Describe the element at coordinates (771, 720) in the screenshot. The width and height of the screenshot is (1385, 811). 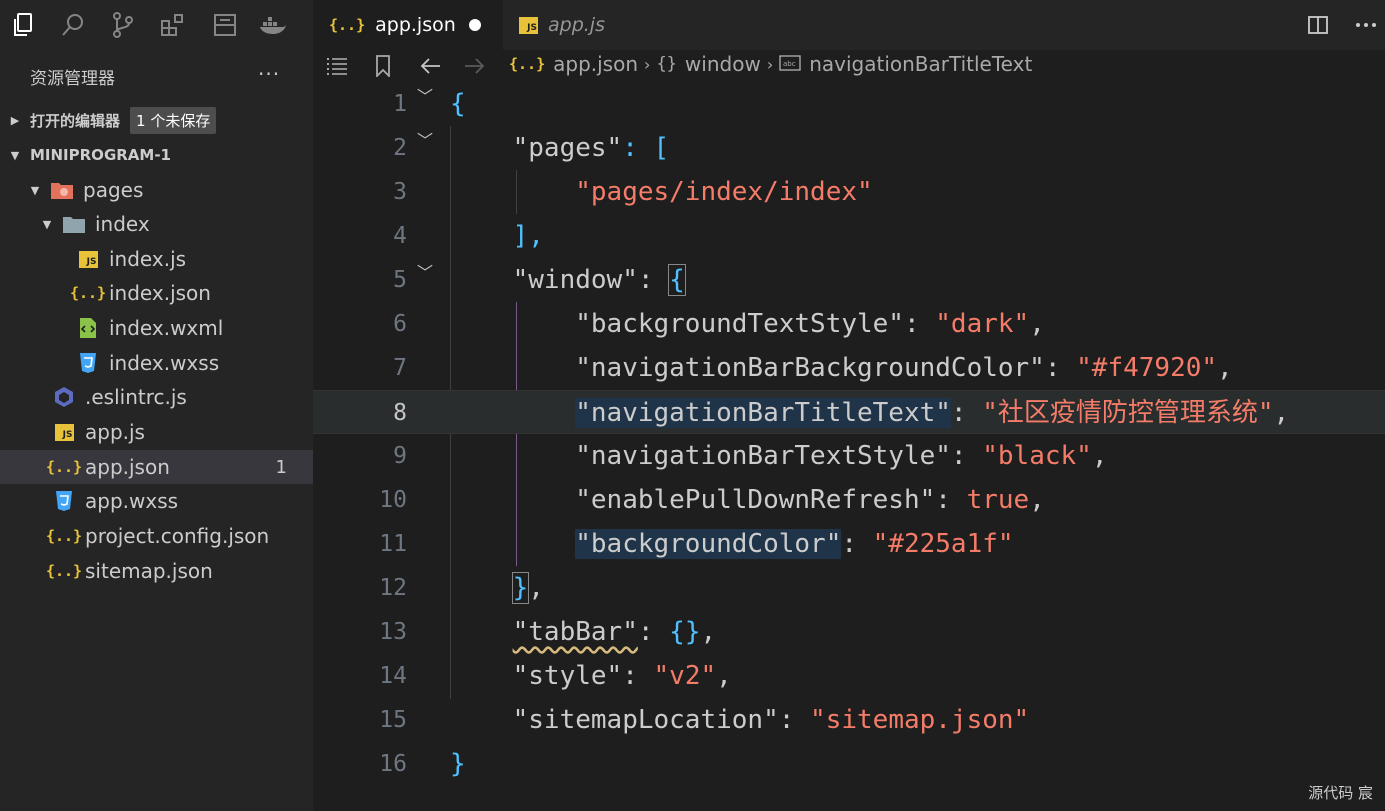
I see `code-text: "sitemapLocation": "sitemap.json"` at that location.